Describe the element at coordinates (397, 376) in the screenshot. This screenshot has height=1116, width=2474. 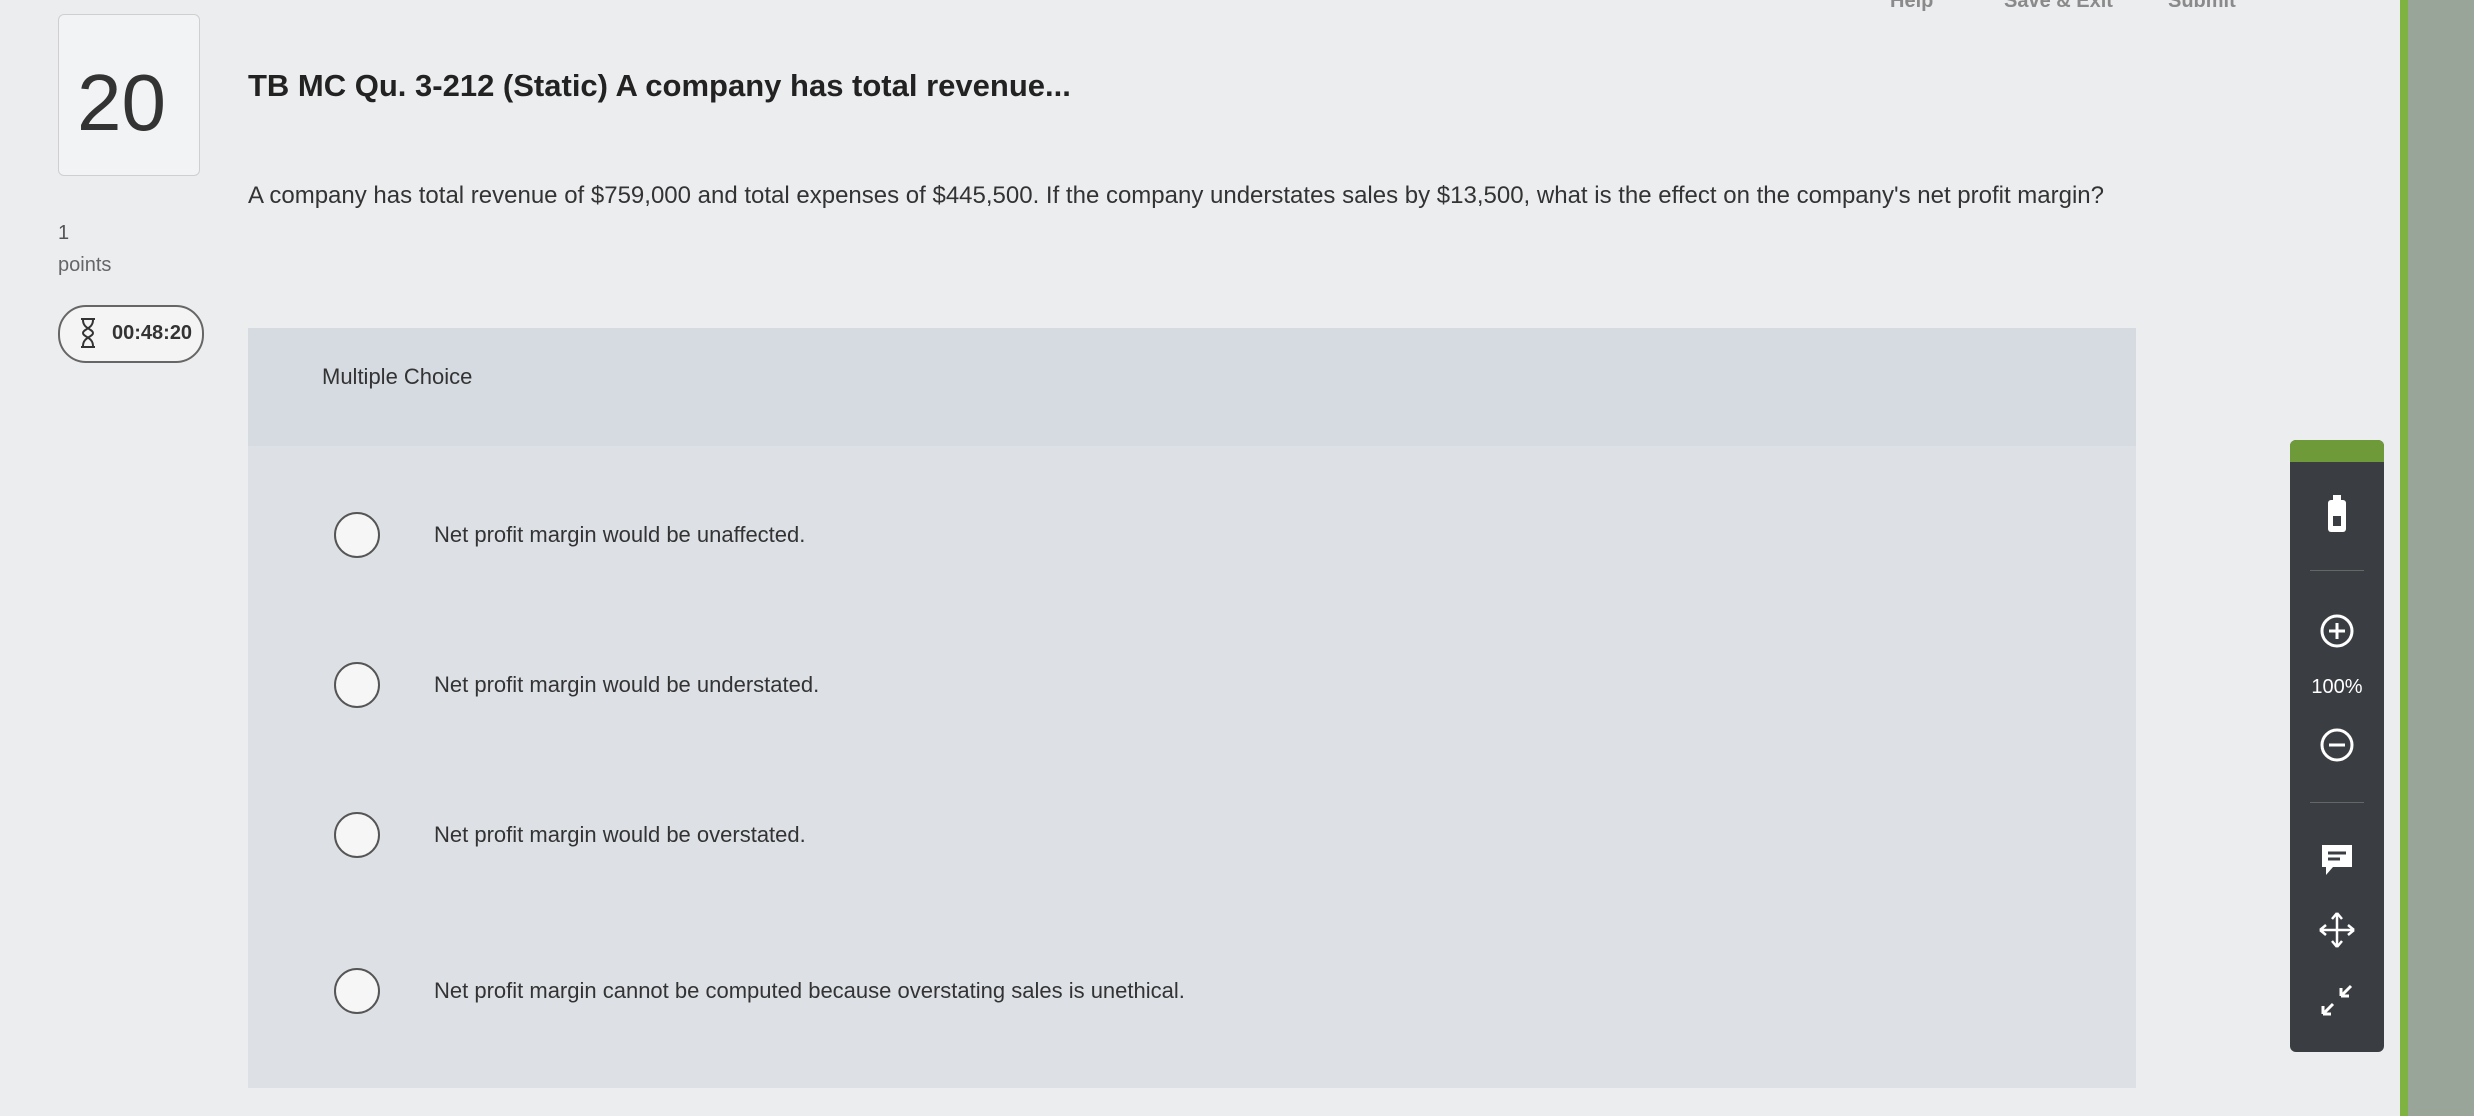
I see `multiple-choice-label: Multiple Choice` at that location.